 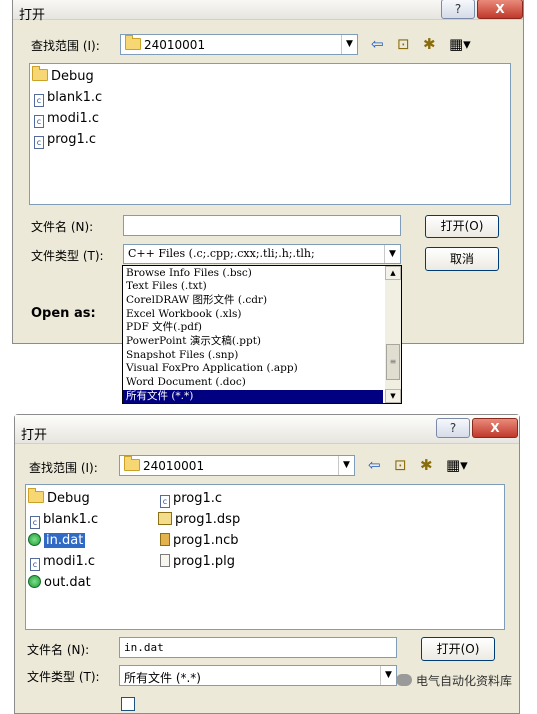 What do you see at coordinates (197, 561) in the screenshot?
I see `list-item: prog1.plg` at bounding box center [197, 561].